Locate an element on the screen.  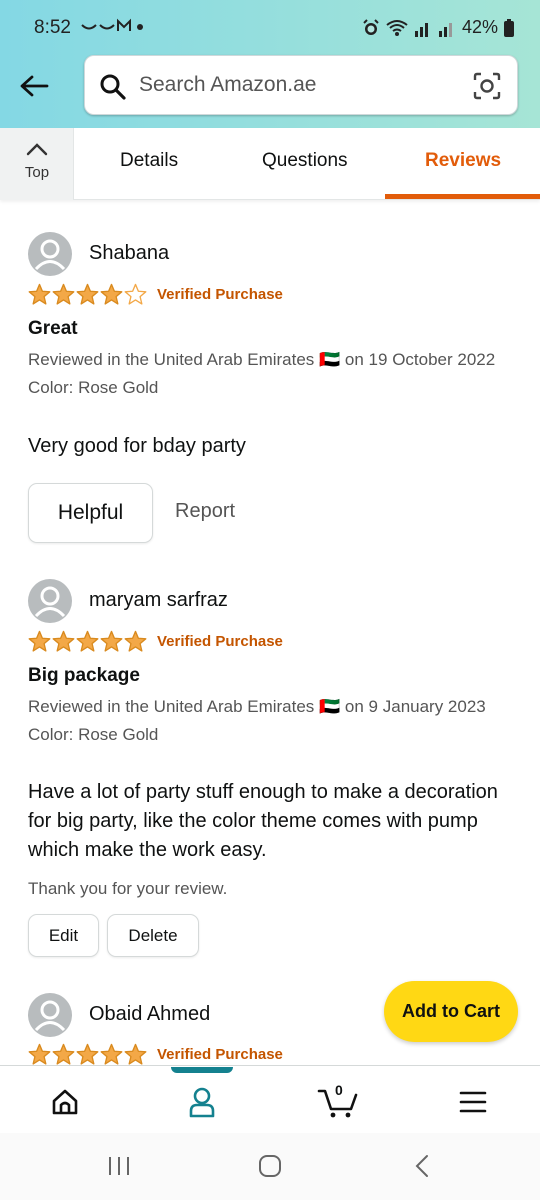
reviewer-name: Obaid Ahmed is located at coordinates (150, 1014).